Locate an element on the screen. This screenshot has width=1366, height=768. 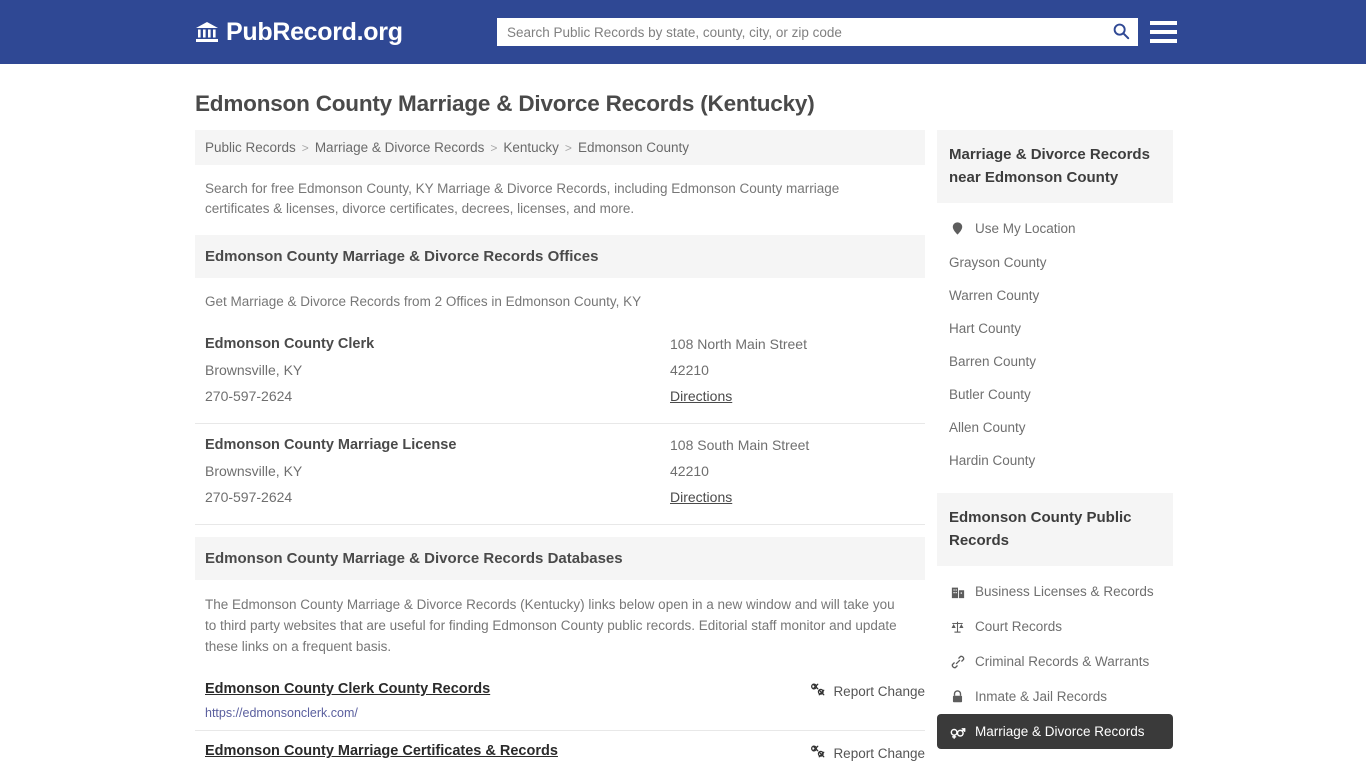
search-icon is located at coordinates (1121, 32).